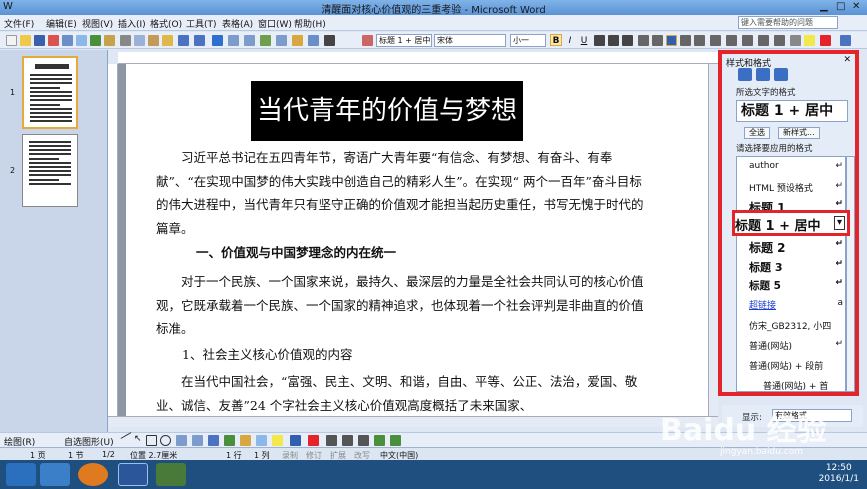 This screenshot has width=867, height=489. Describe the element at coordinates (199, 40) in the screenshot. I see `redo-icon` at that location.